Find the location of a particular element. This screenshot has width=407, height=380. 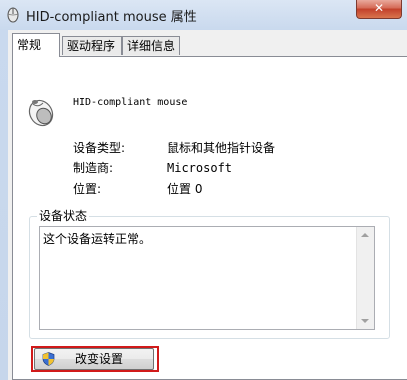

scroll-up-icon is located at coordinates (365, 235).